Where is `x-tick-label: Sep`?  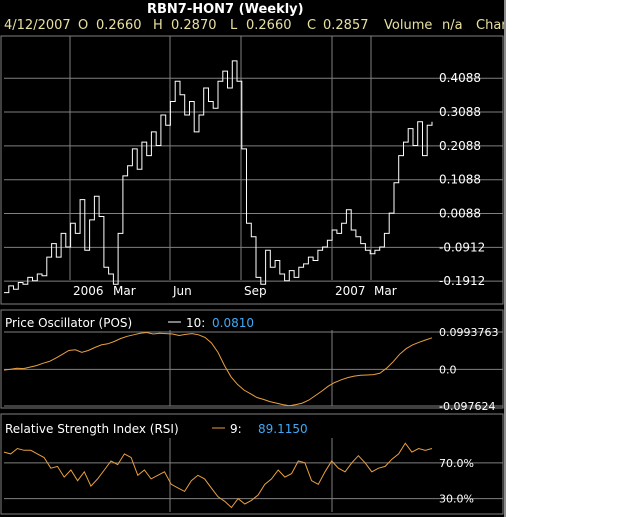 x-tick-label: Sep is located at coordinates (255, 291).